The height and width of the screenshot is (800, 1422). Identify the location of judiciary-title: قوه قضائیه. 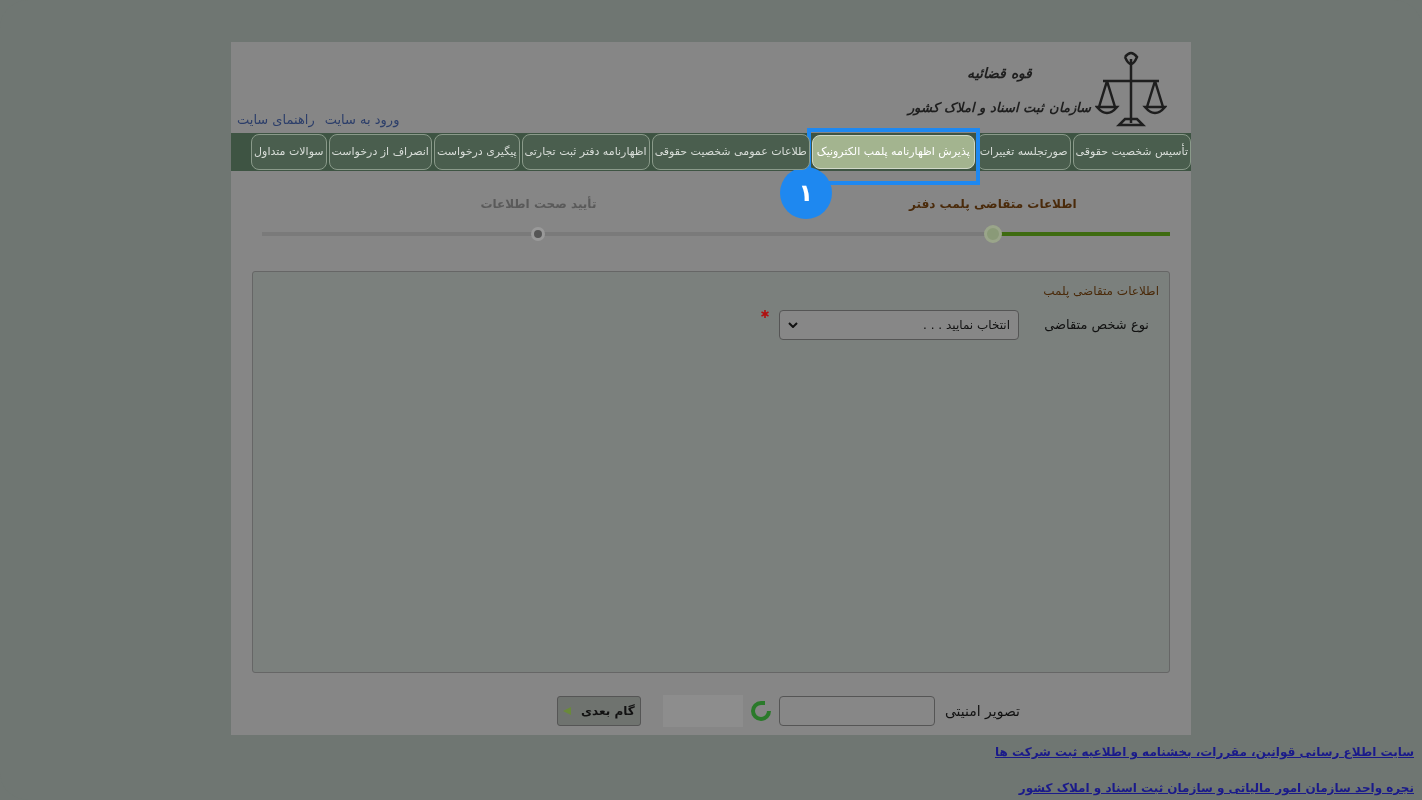
(1000, 73).